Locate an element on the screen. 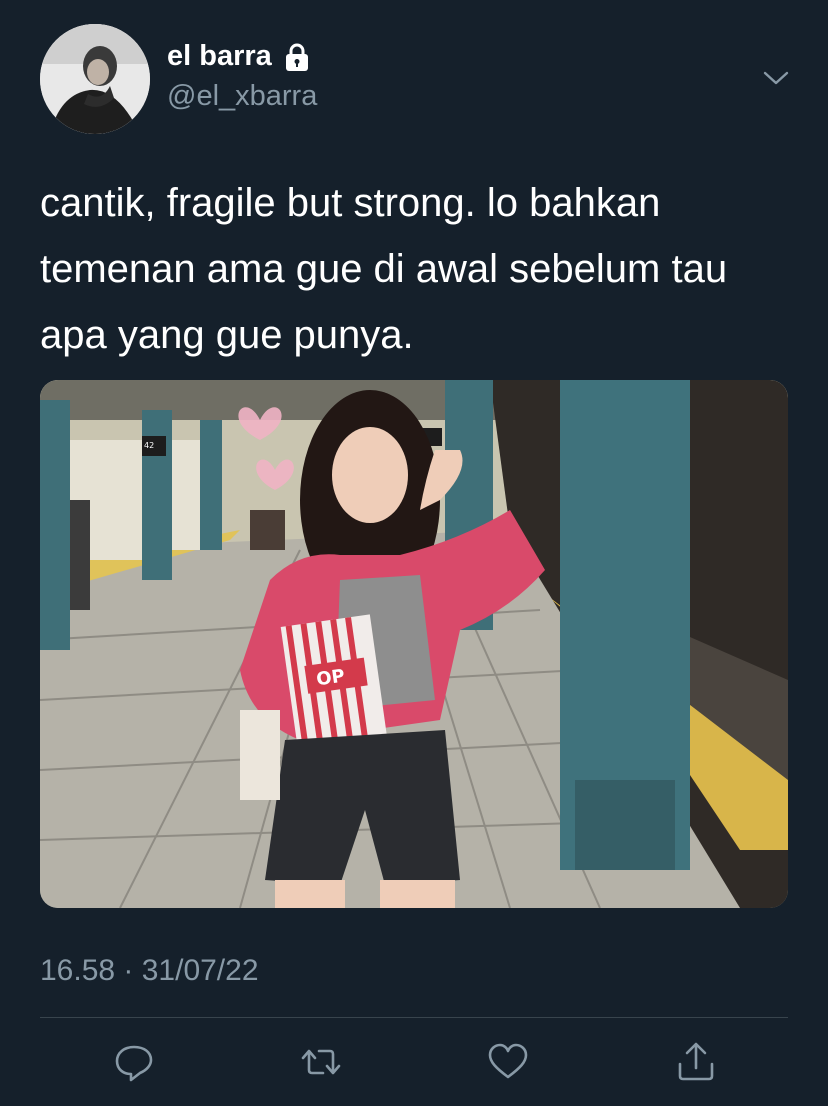  share-button is located at coordinates (696, 1062).